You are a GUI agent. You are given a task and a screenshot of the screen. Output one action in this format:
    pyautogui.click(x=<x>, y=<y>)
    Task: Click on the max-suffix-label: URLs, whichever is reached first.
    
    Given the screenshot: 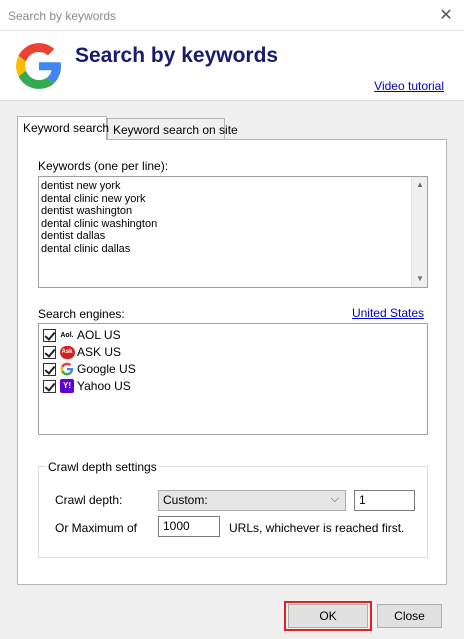 What is the action you would take?
    pyautogui.click(x=317, y=528)
    